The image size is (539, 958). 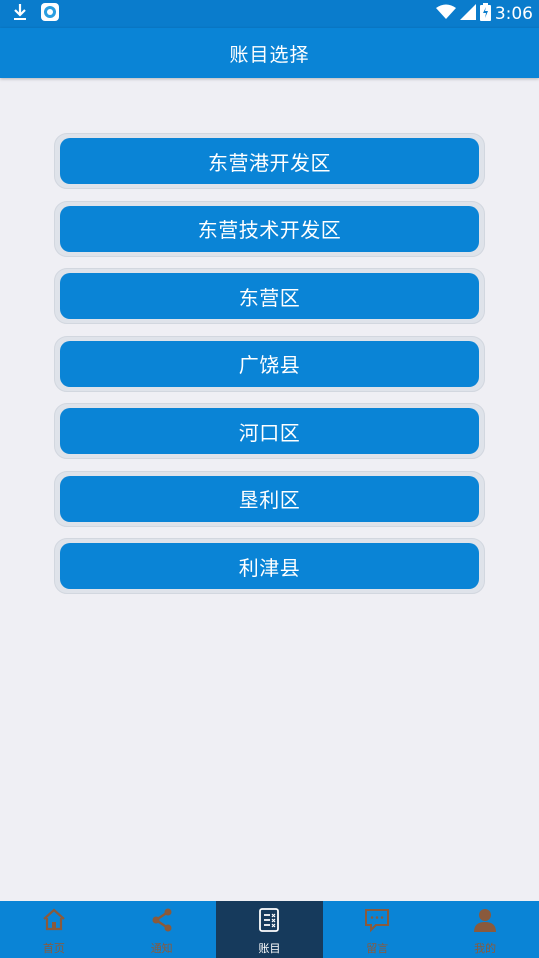 I want to click on home-icon, so click(x=54, y=921).